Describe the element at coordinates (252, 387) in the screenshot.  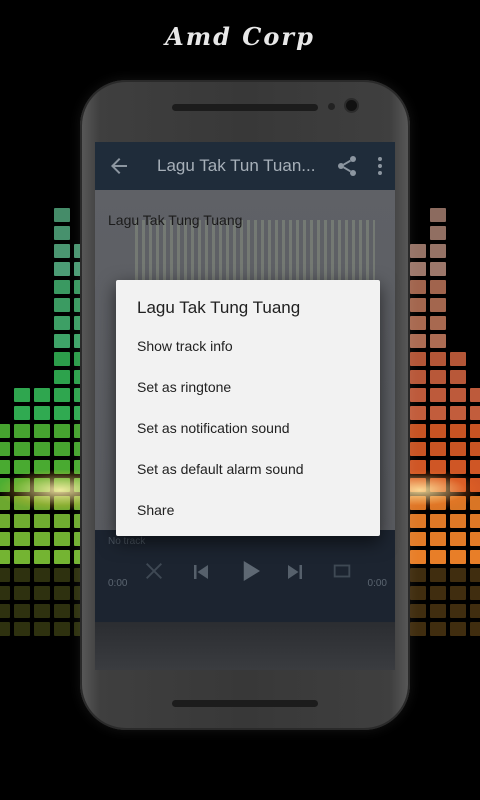
I see `menu-item-set-ringtone: Set as ringtone` at that location.